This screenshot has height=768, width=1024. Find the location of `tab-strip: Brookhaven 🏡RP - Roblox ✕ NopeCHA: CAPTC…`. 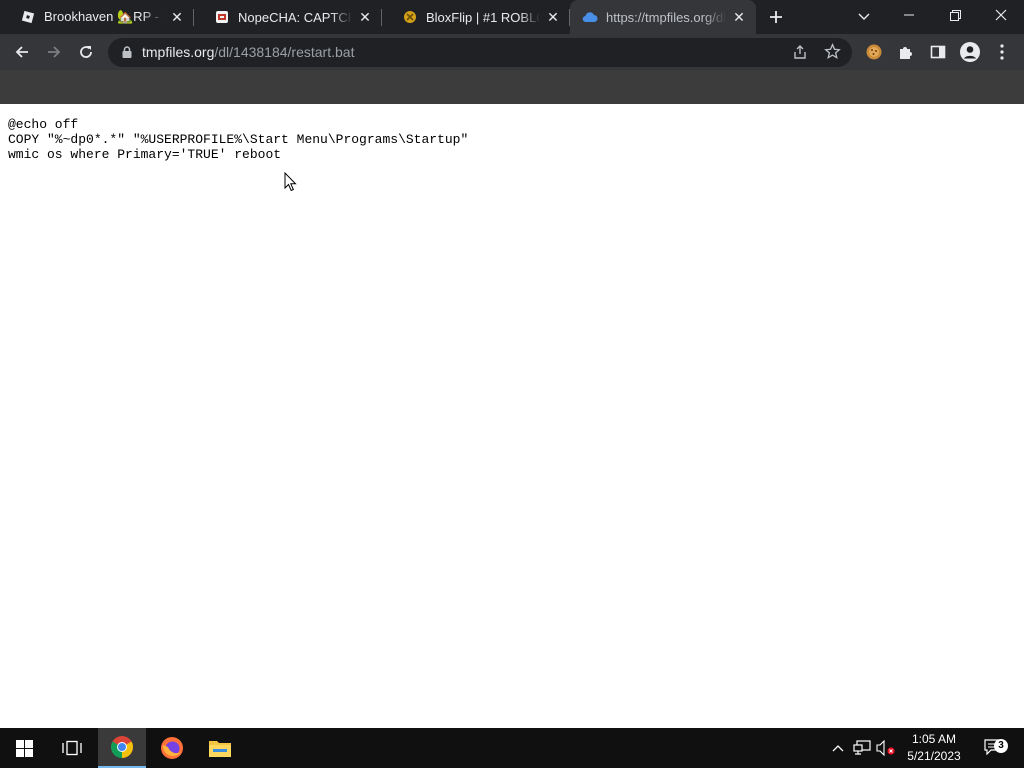

tab-strip: Brookhaven 🏡RP - Roblox ✕ NopeCHA: CAPTC… is located at coordinates (512, 17).